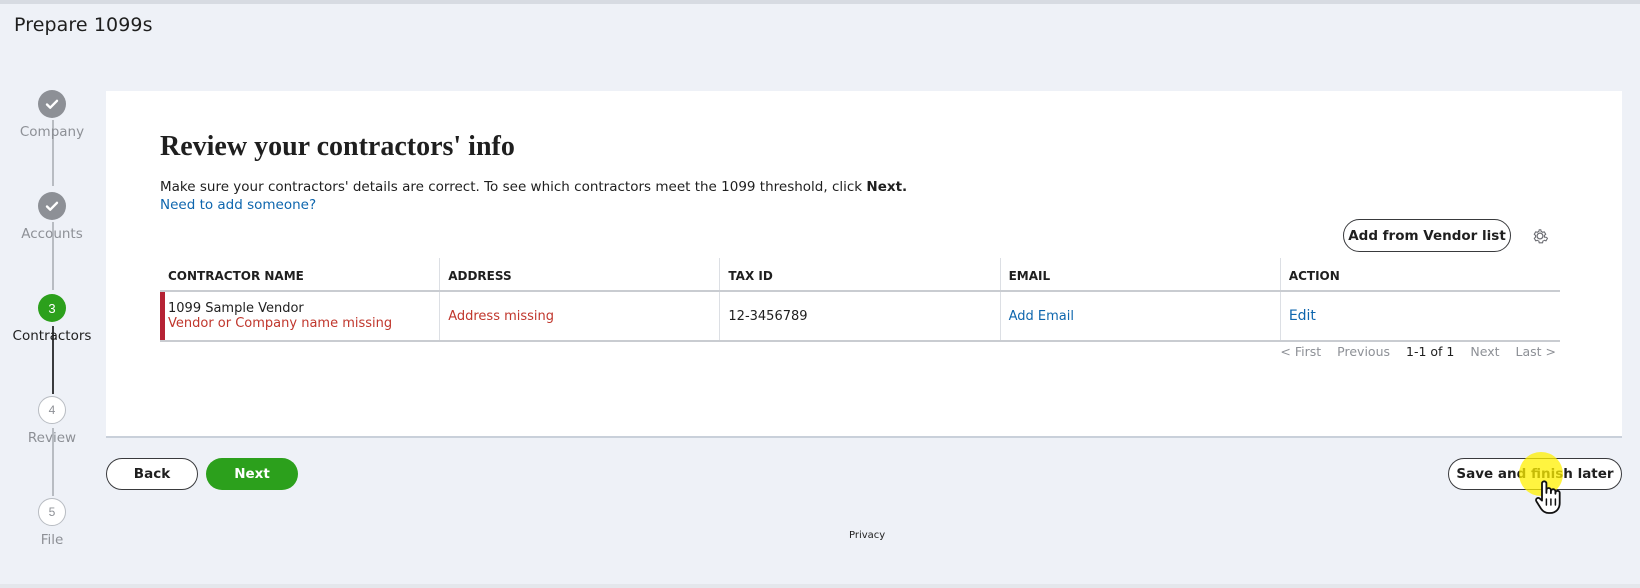 This screenshot has width=1640, height=588. Describe the element at coordinates (152, 474) in the screenshot. I see `back-button: Back` at that location.